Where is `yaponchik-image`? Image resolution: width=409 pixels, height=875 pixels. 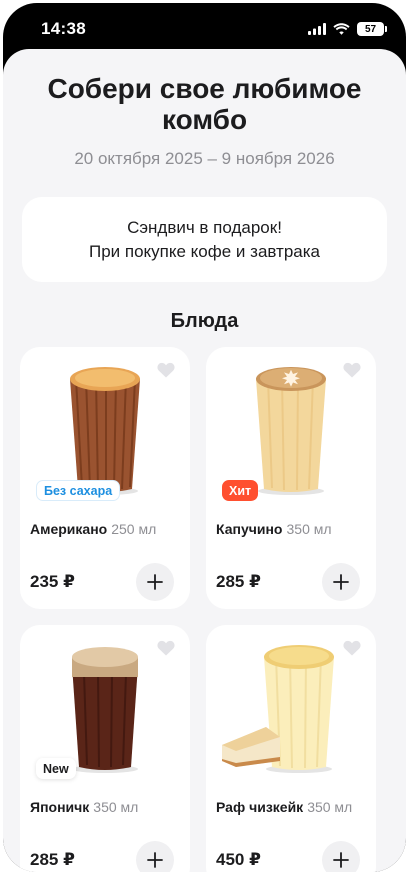
yaponchik-image is located at coordinates (105, 710).